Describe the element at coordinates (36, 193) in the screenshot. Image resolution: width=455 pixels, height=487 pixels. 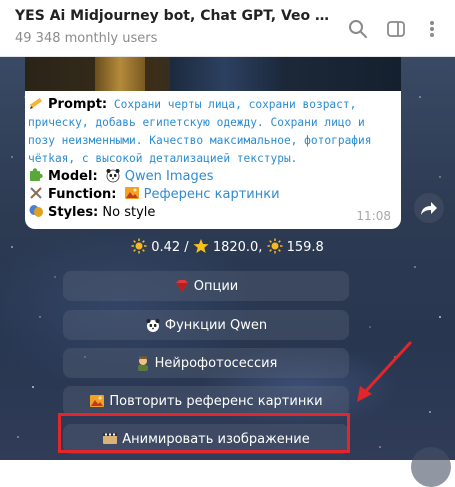
I see `tools-icon` at that location.